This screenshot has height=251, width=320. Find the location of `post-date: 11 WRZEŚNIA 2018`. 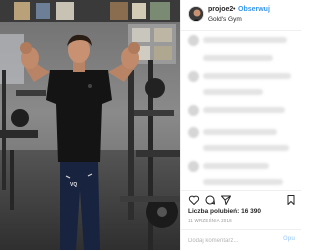

post-date: 11 WRZEŚNIA 2018 is located at coordinates (210, 220).